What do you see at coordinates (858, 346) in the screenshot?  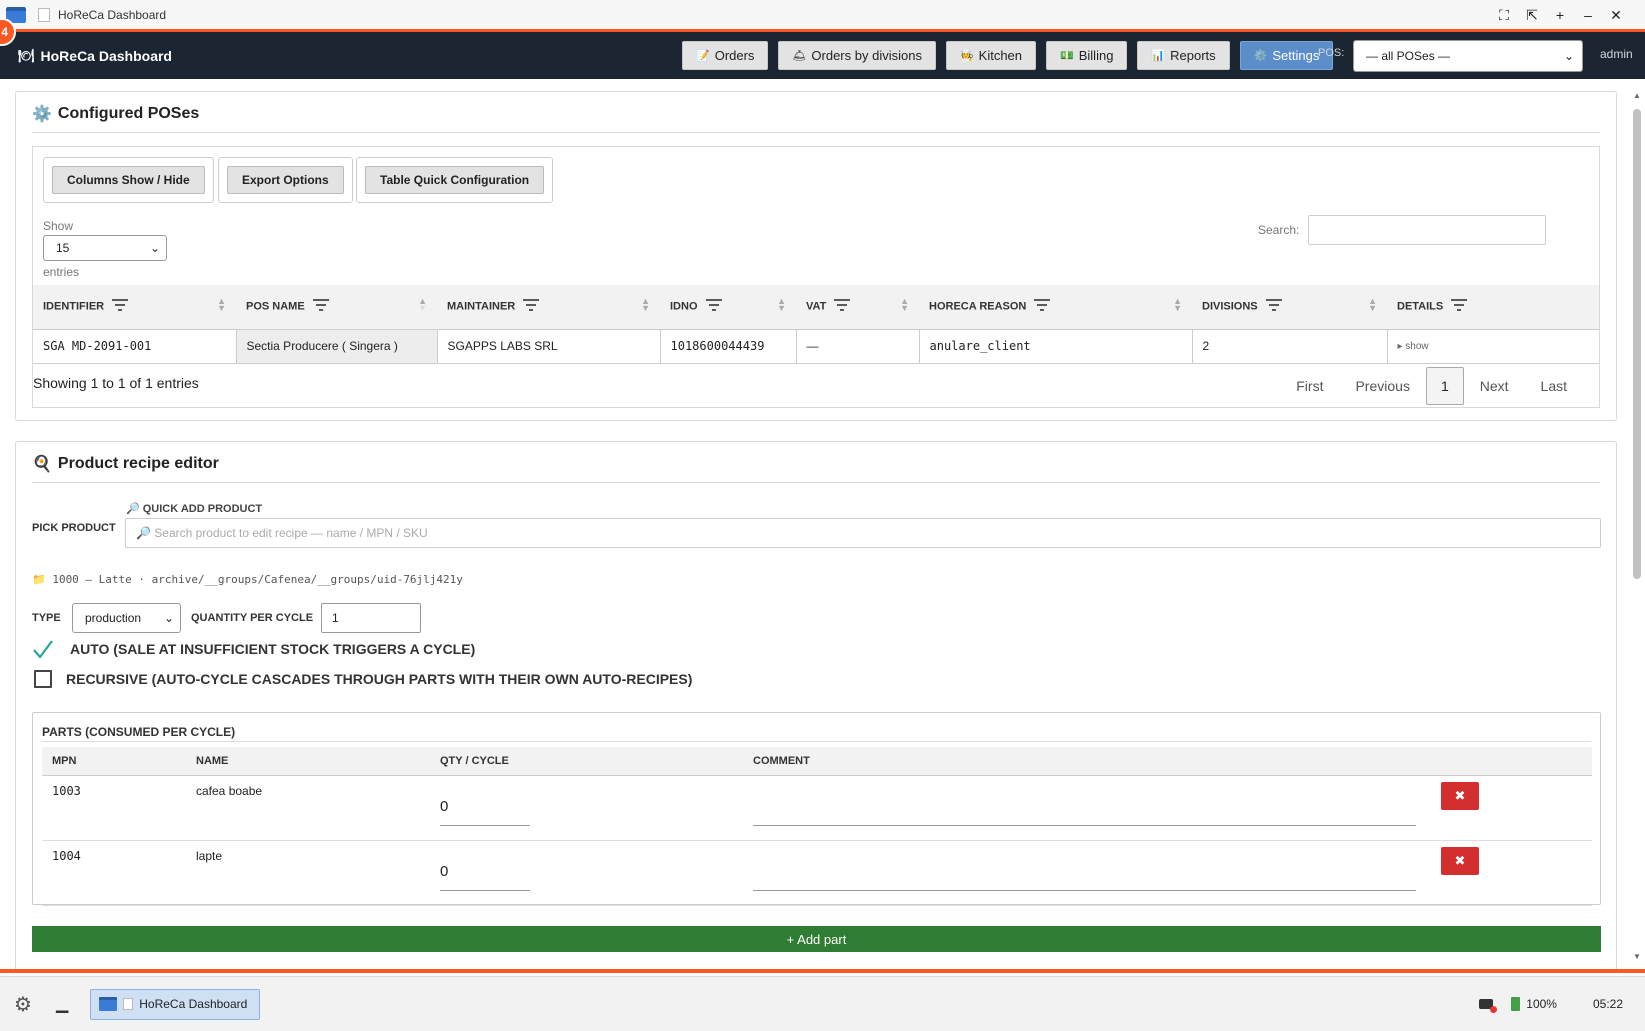 I see `cell-vat: —` at bounding box center [858, 346].